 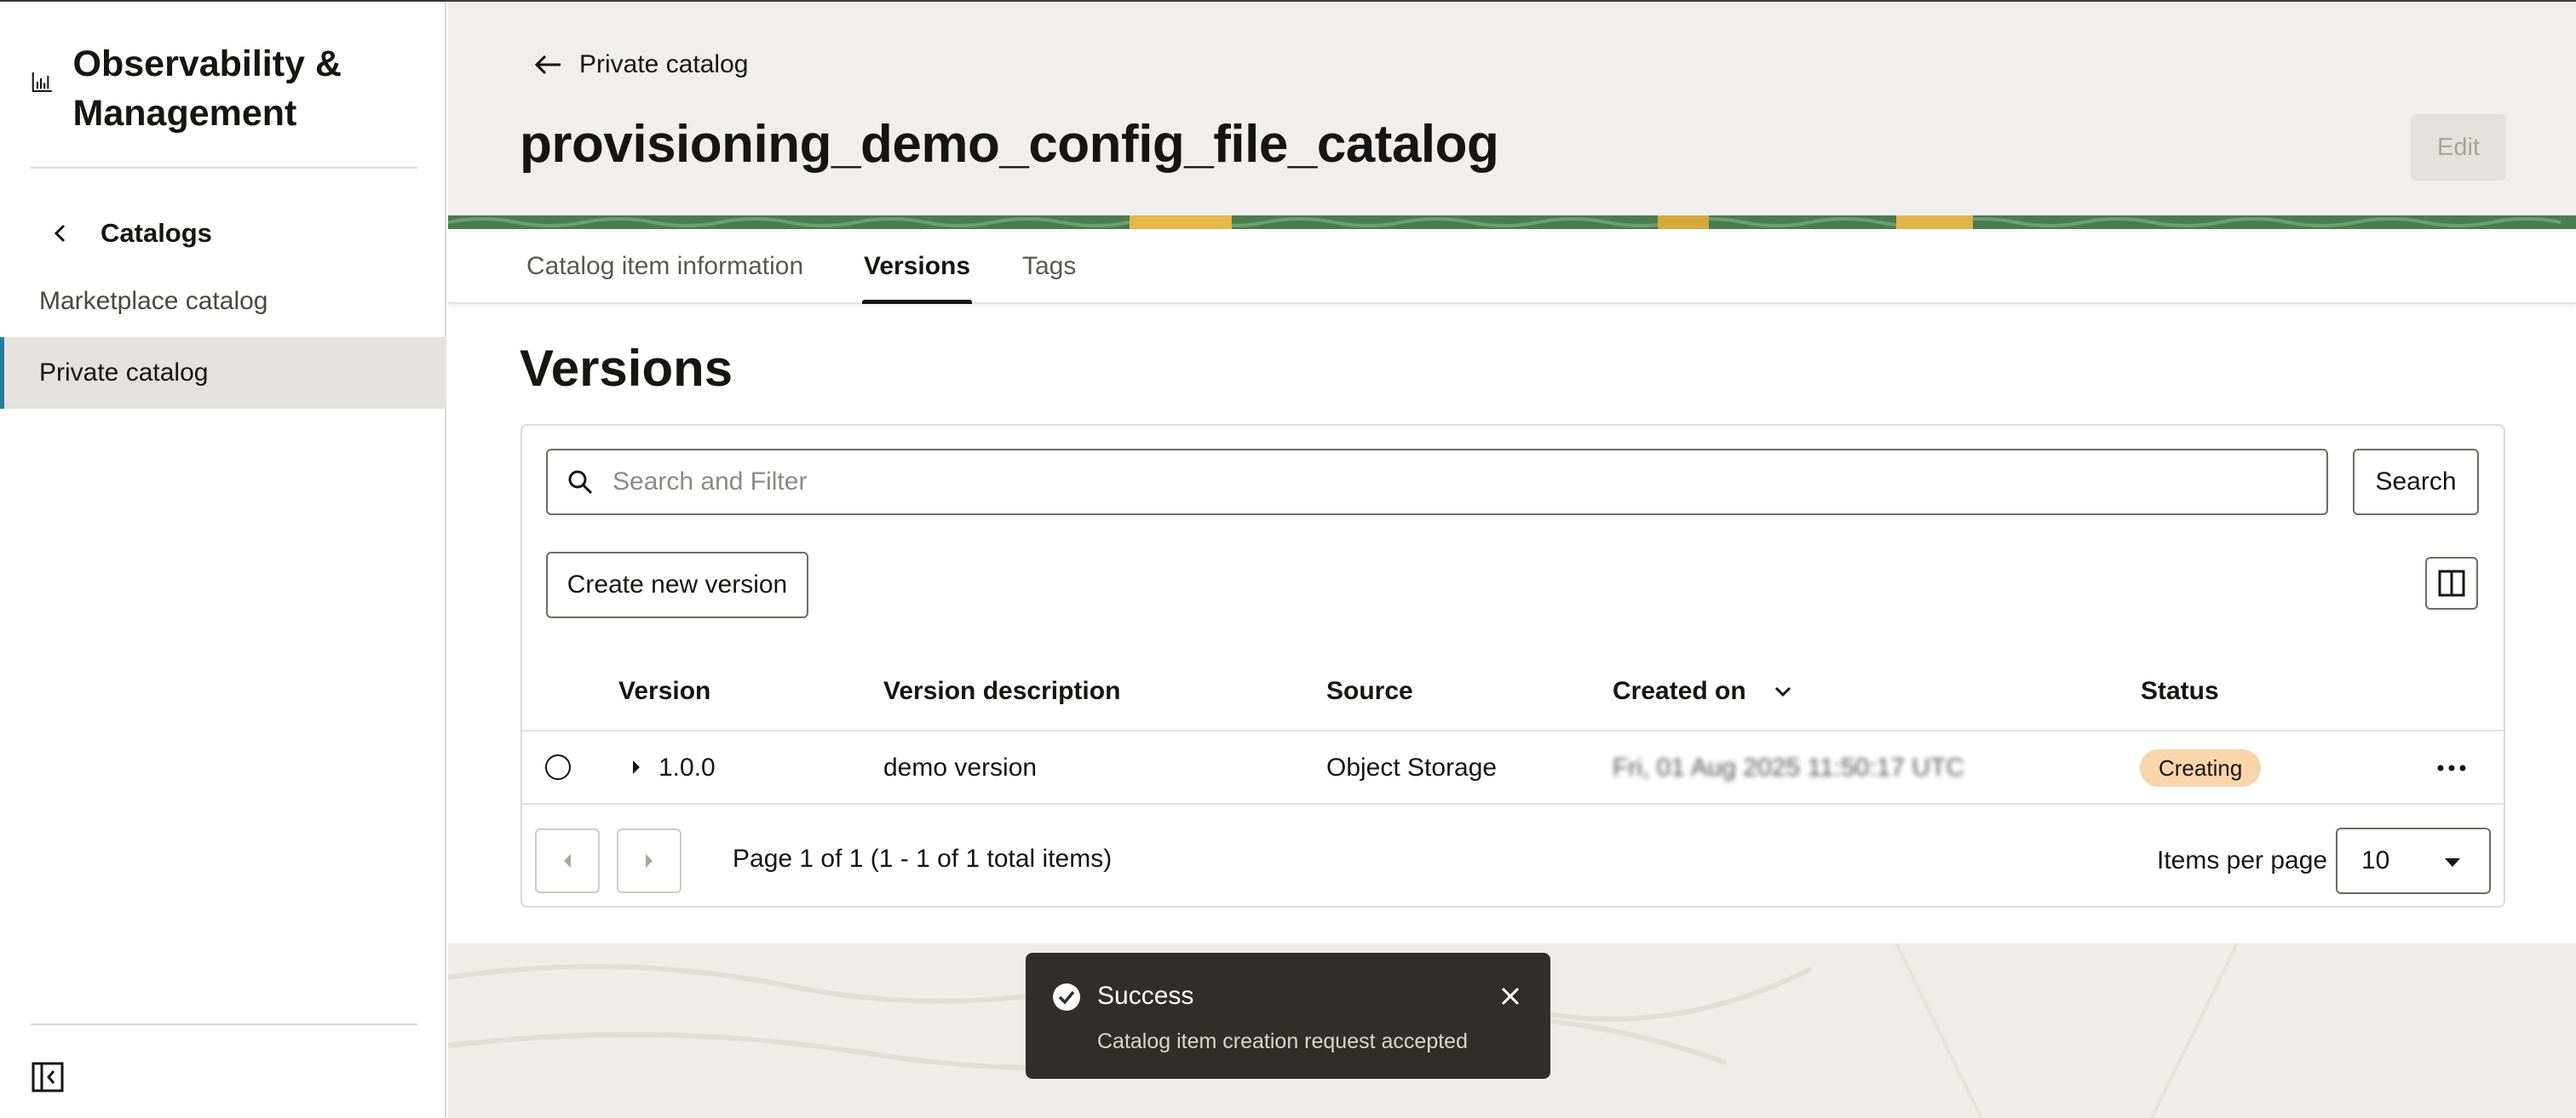 I want to click on sidebar-item-private-catalog: Private catalog, so click(x=223, y=373).